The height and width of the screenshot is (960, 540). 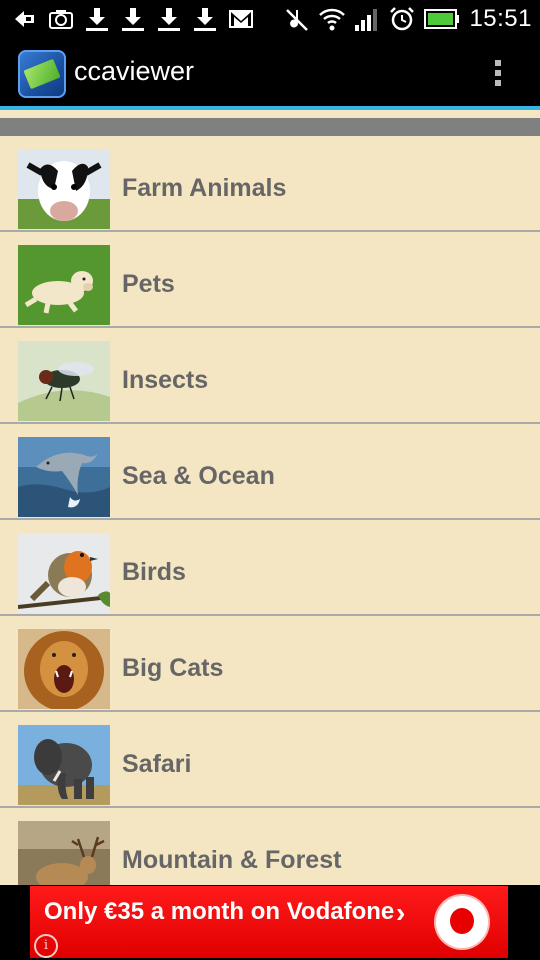 What do you see at coordinates (442, 19) in the screenshot?
I see `battery-icon` at bounding box center [442, 19].